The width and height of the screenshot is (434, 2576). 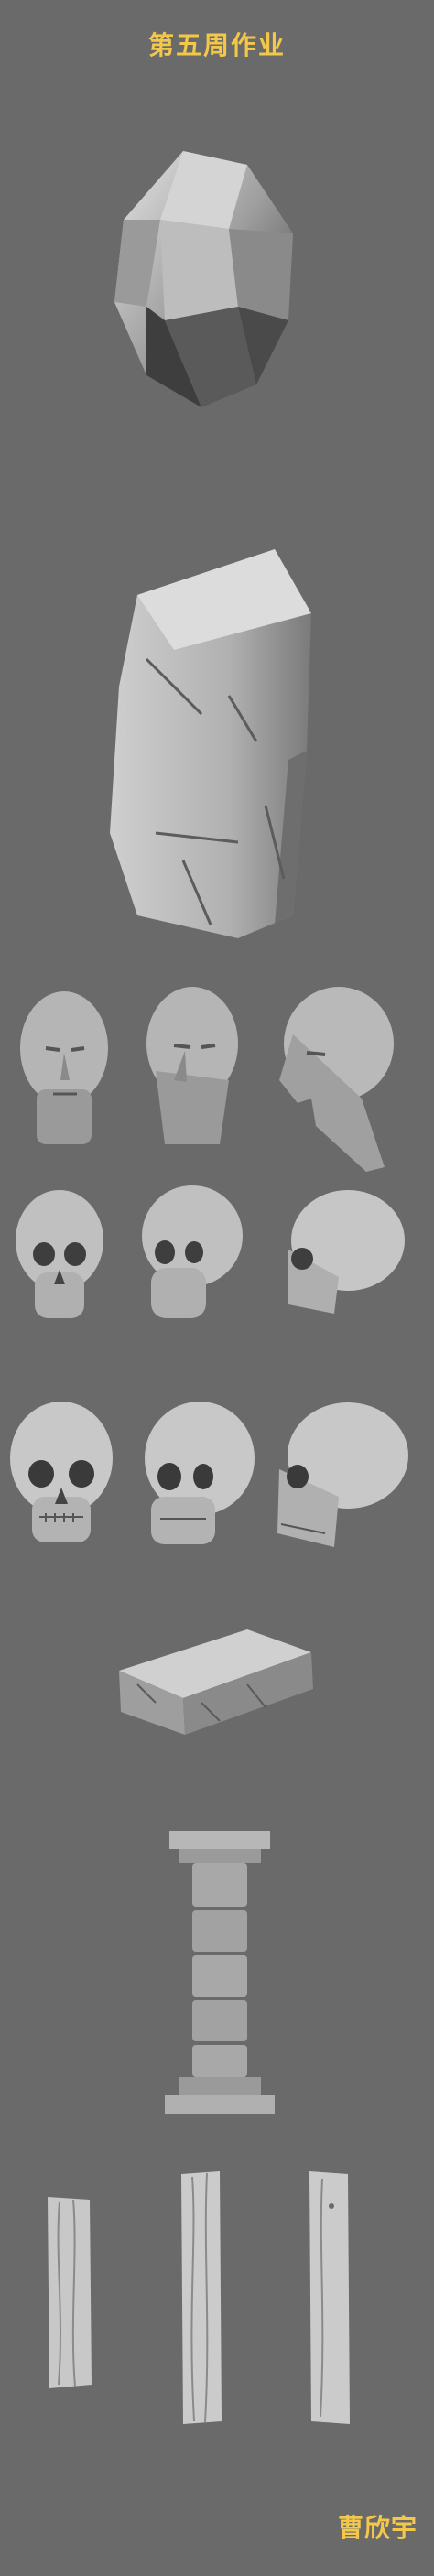 I want to click on crystal-rock-sculpt, so click(x=203, y=279).